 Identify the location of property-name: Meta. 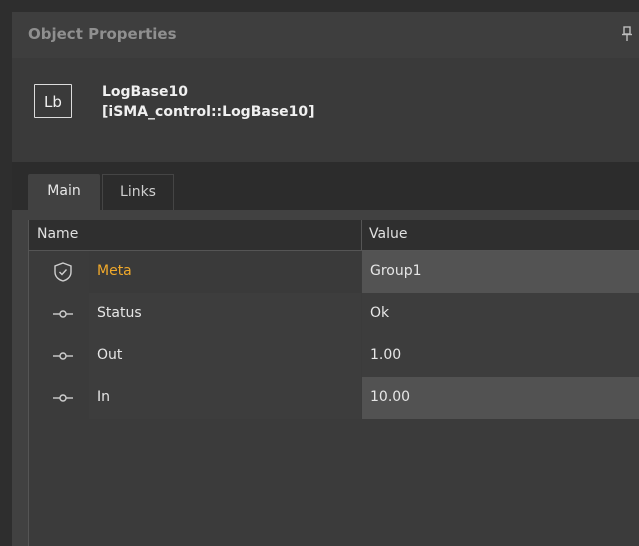
(114, 271).